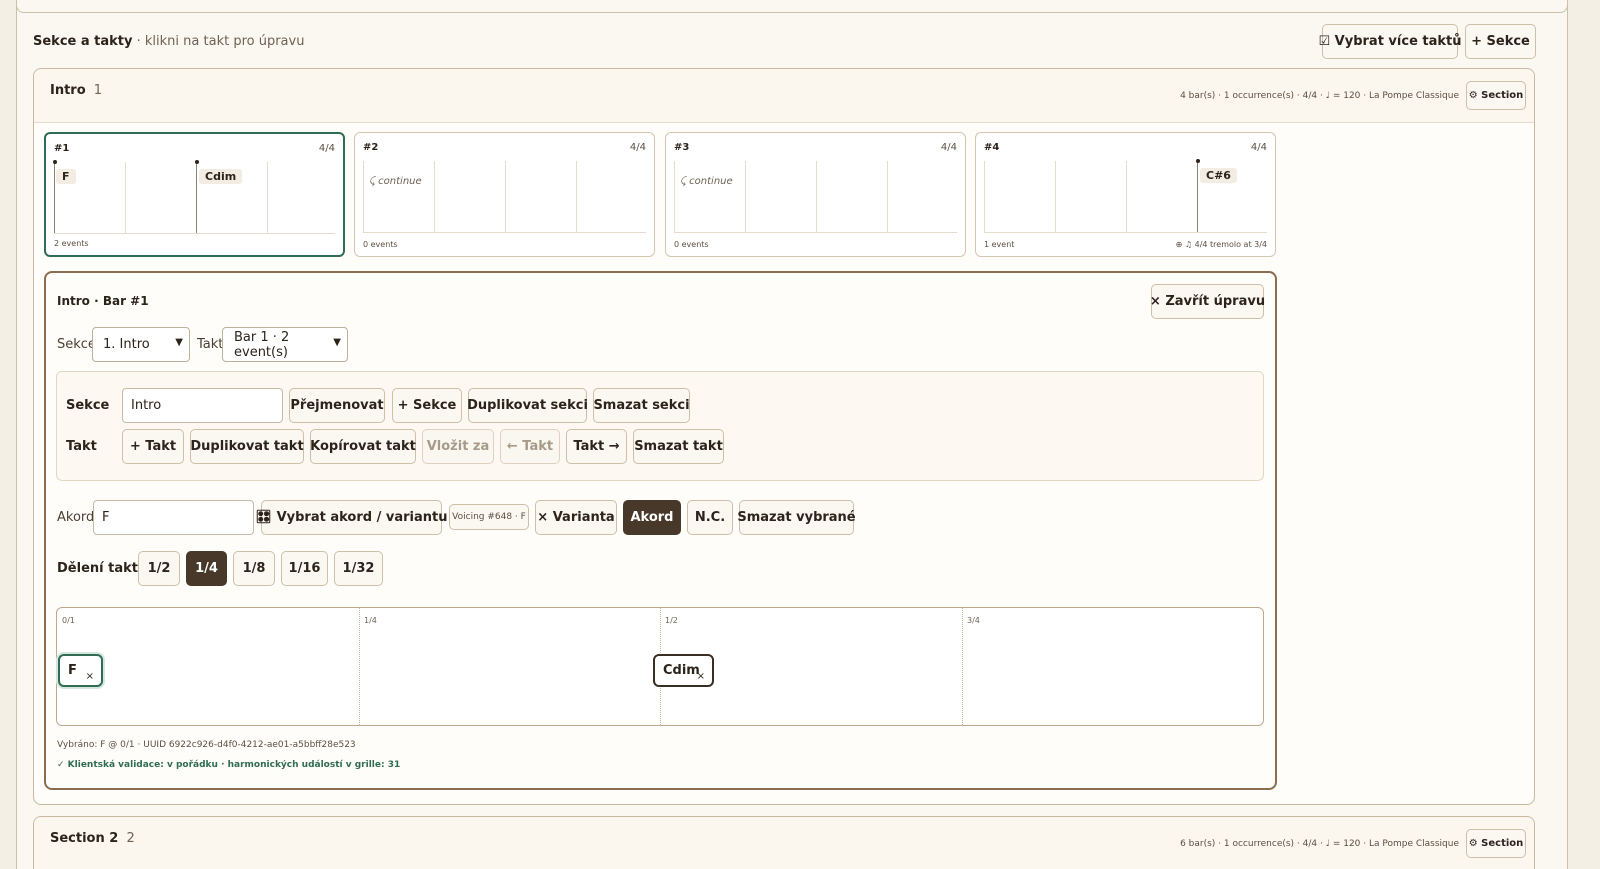 The width and height of the screenshot is (1600, 869). Describe the element at coordinates (458, 446) in the screenshot. I see `insert-after-button: Vložit za` at that location.